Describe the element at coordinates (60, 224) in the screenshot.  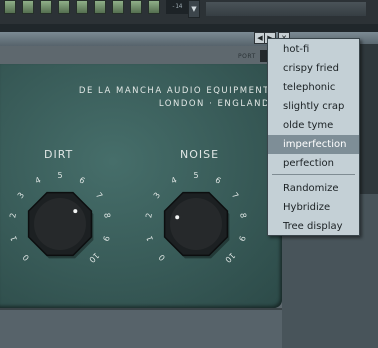
I see `dirt-knob` at that location.